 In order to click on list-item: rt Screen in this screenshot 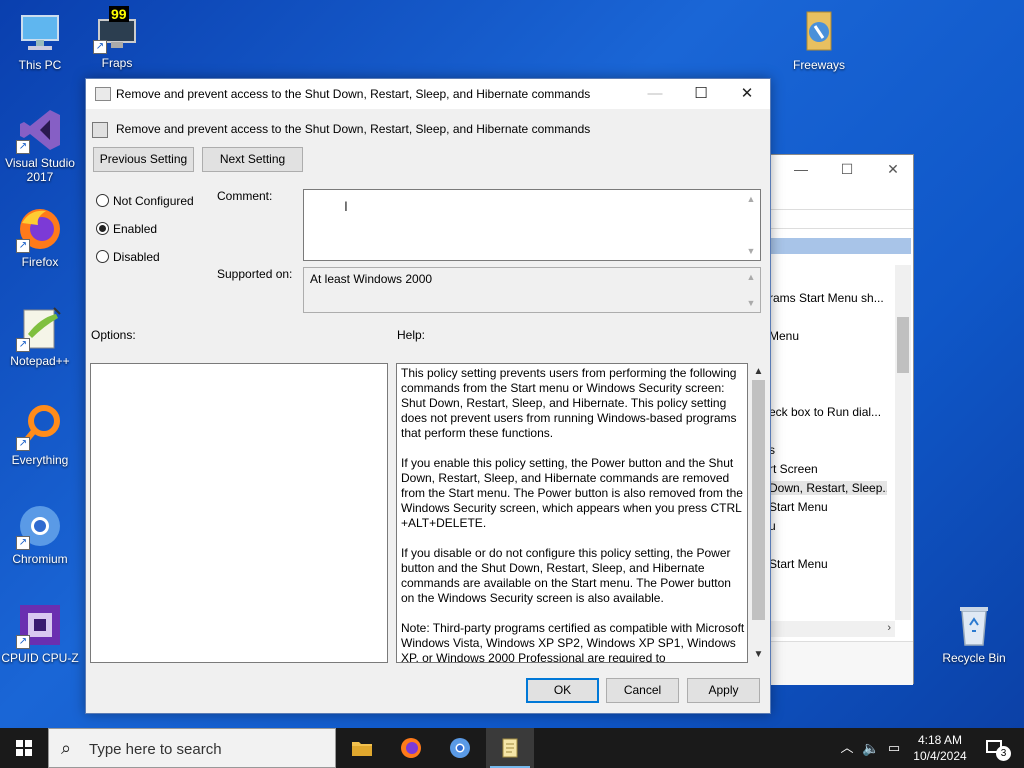, I will do `click(828, 469)`.